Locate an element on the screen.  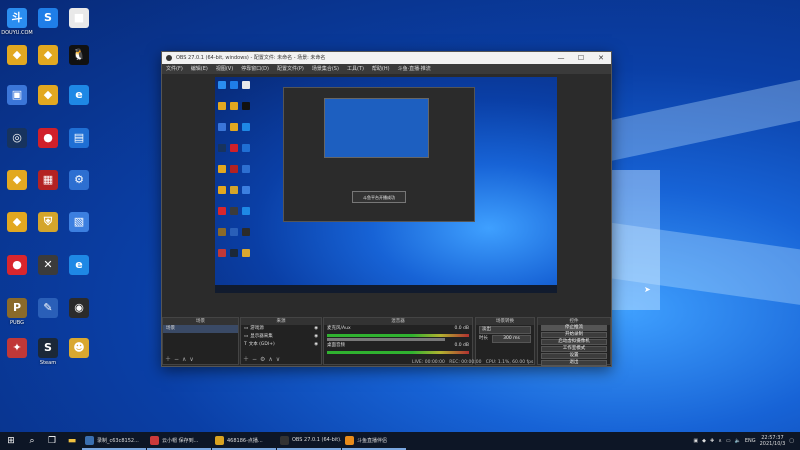
app-icon: 斗 is located at coordinates (17, 18).